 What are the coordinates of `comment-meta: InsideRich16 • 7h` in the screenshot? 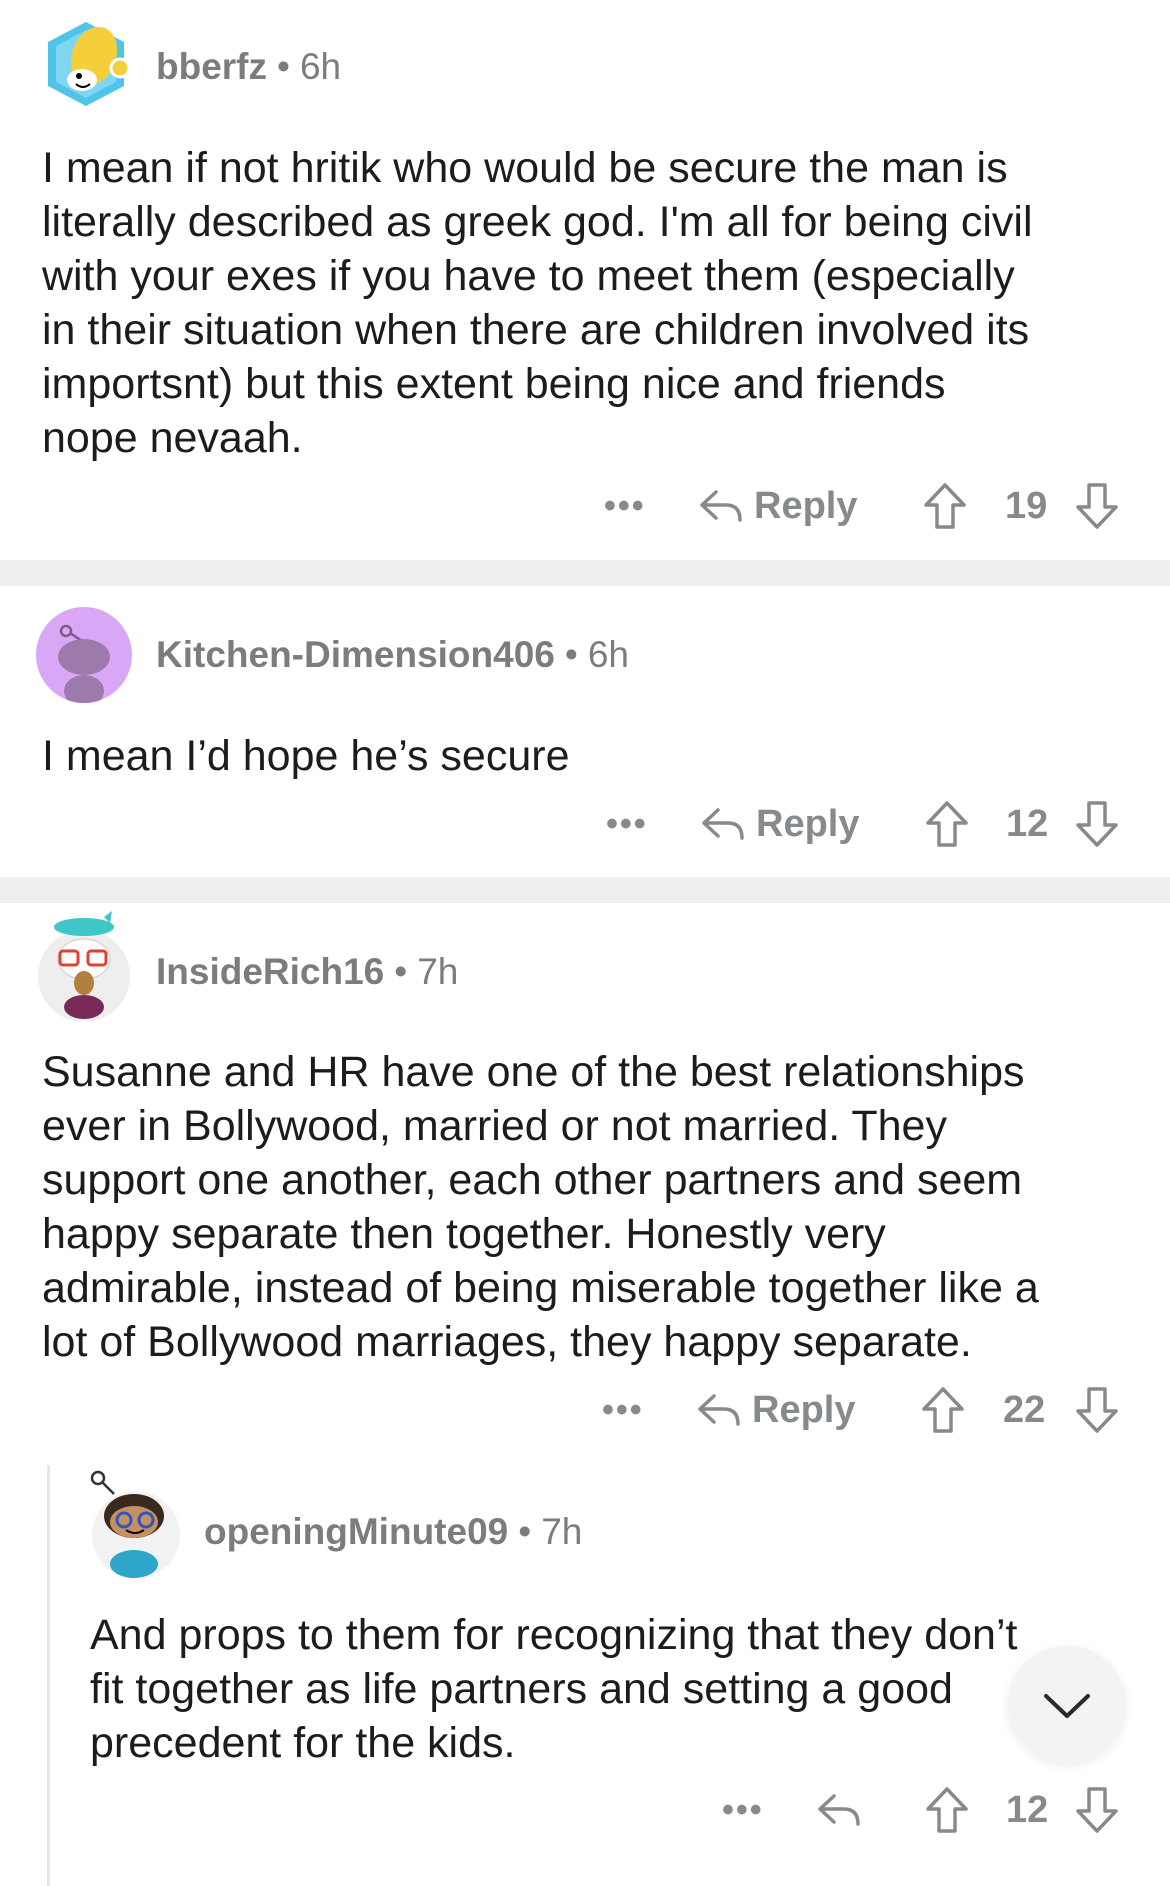 It's located at (307, 972).